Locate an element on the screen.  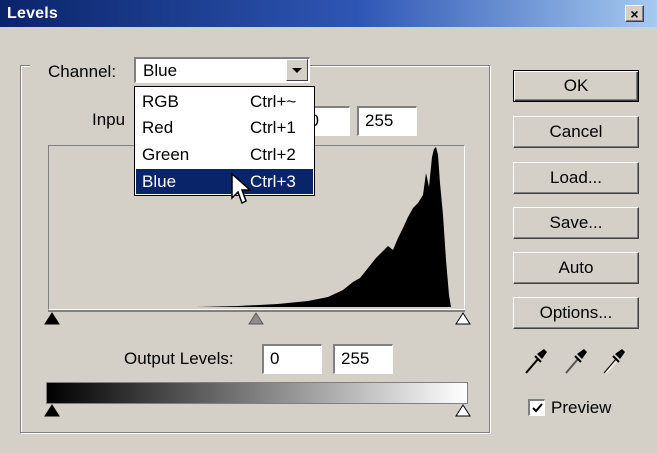
eyedropper-black-icon is located at coordinates (536, 361).